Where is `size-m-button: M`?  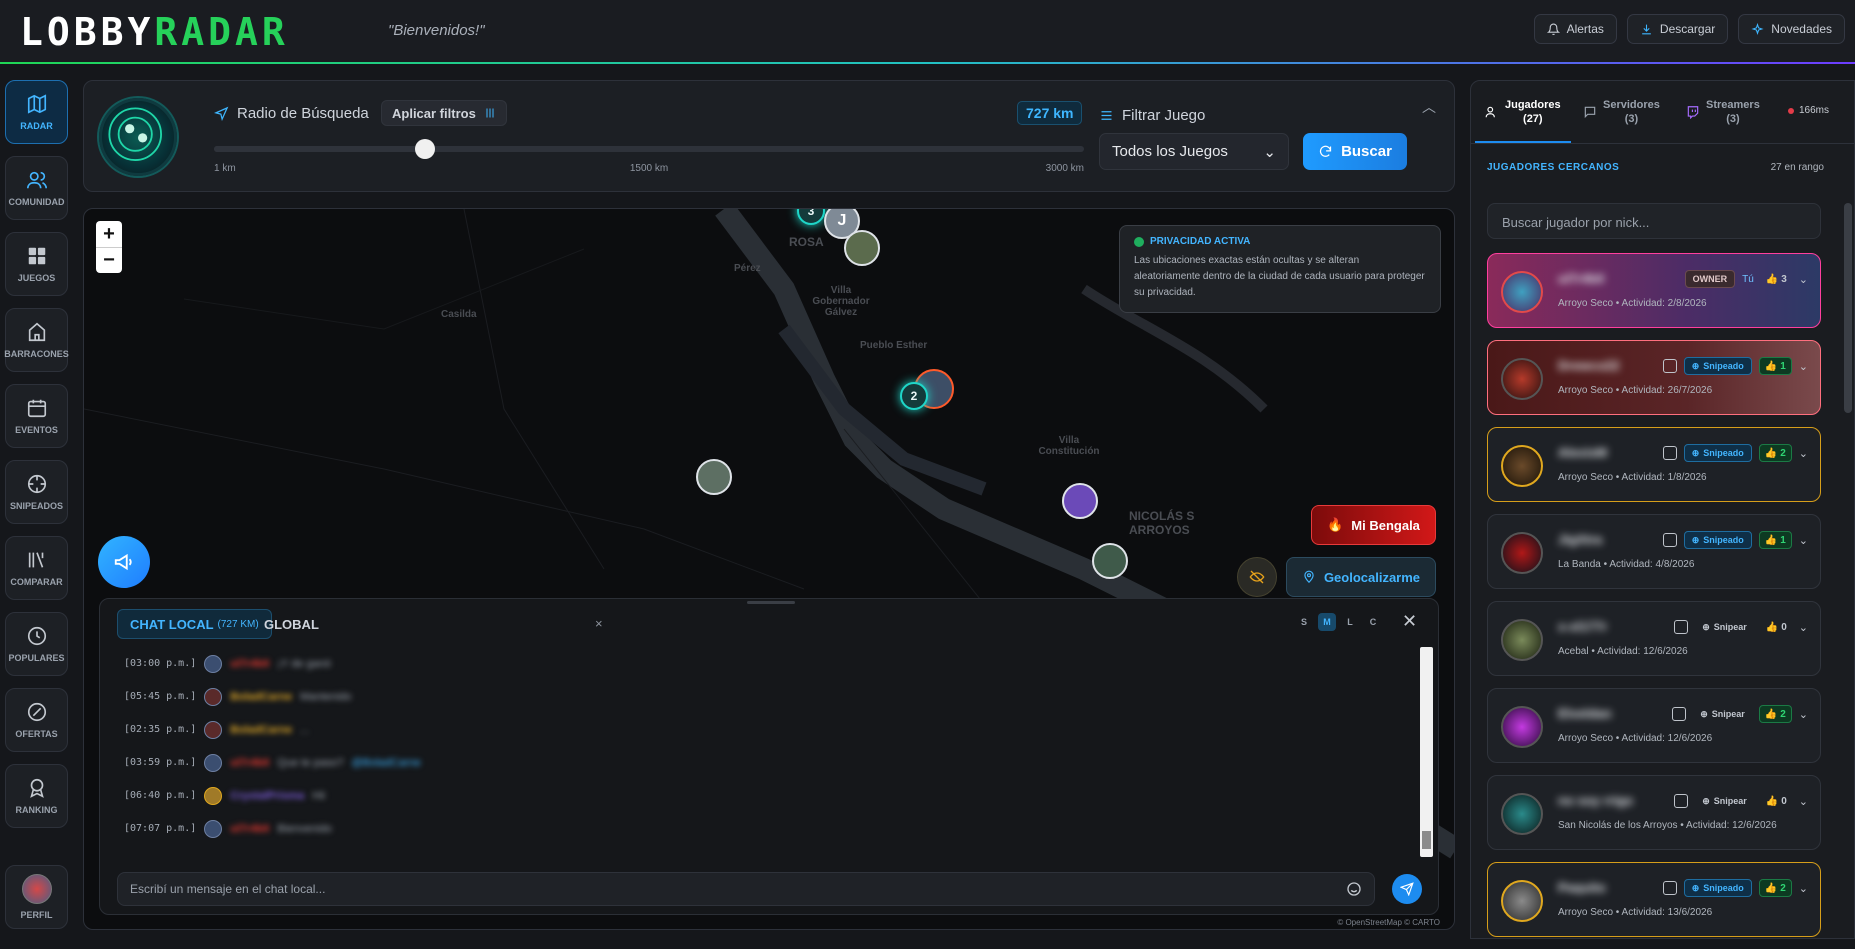 size-m-button: M is located at coordinates (1327, 622).